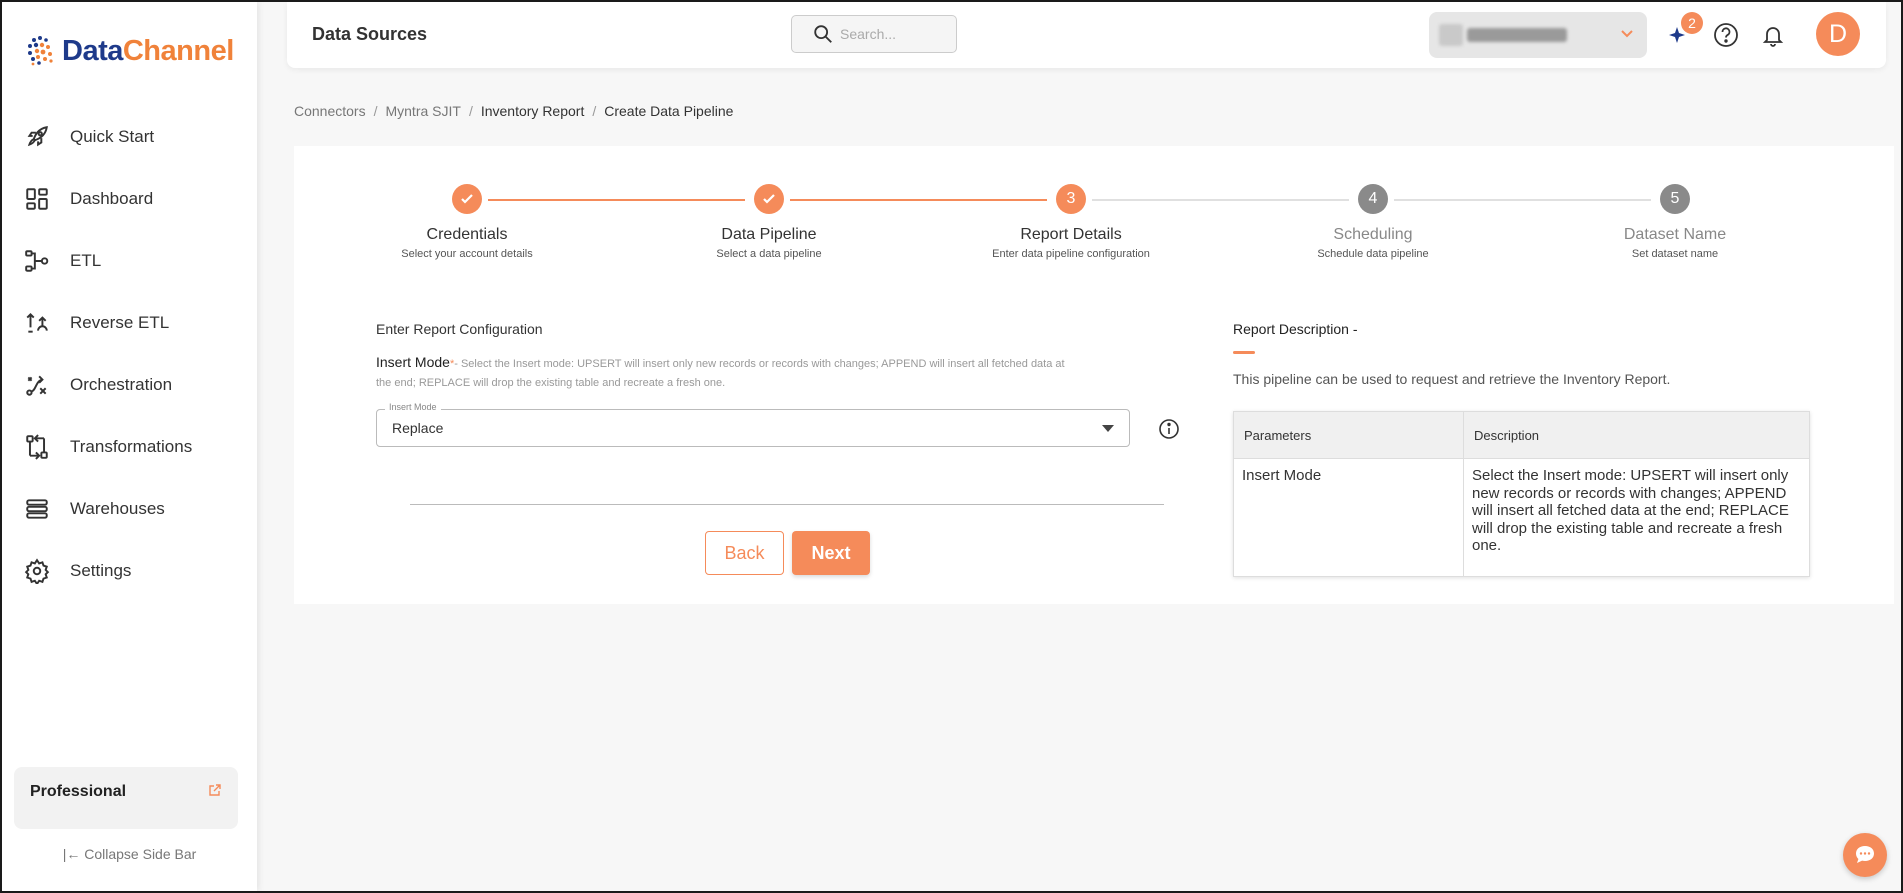 Image resolution: width=1903 pixels, height=893 pixels. I want to click on collapse-icon: |←, so click(71, 854).